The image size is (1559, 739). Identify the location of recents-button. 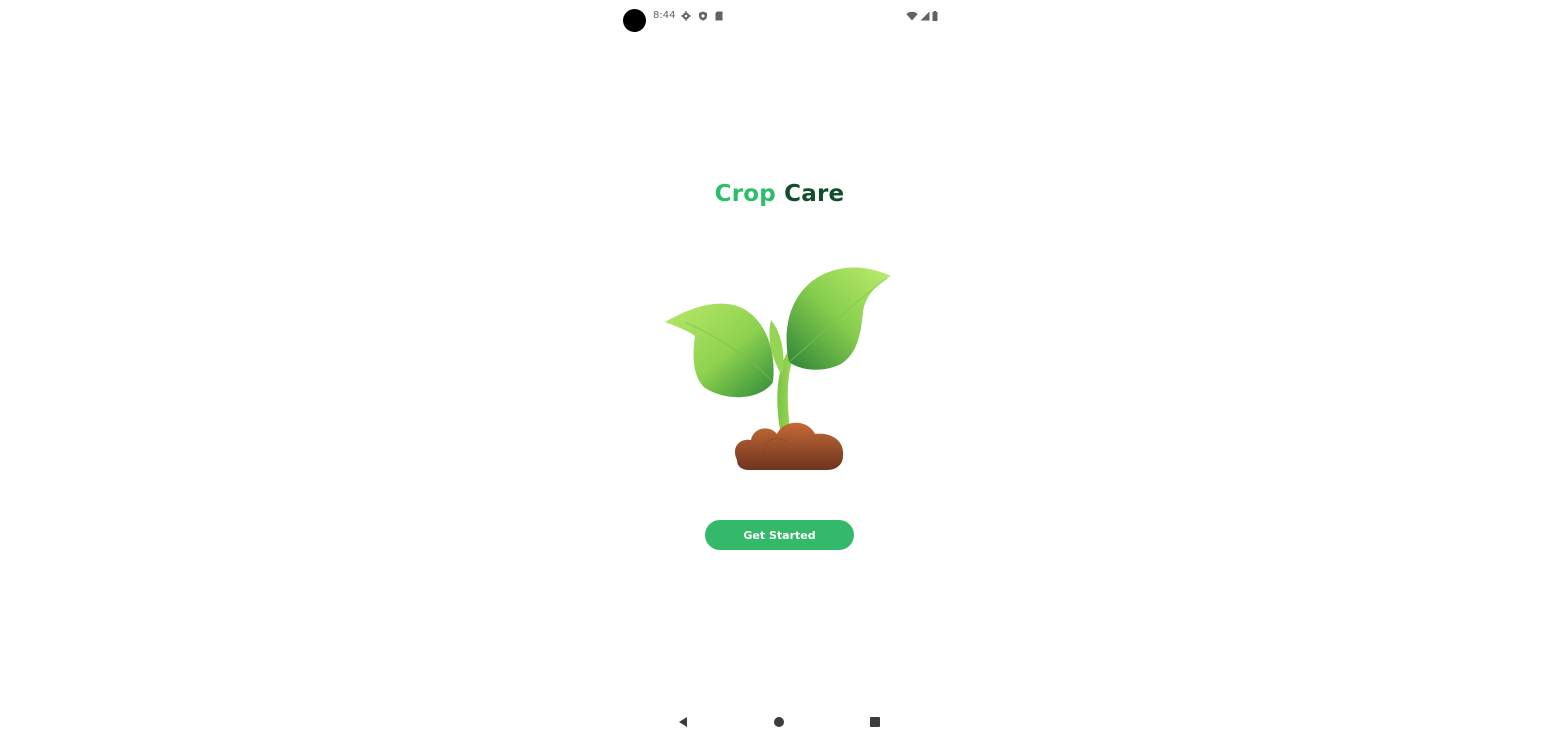
(875, 722).